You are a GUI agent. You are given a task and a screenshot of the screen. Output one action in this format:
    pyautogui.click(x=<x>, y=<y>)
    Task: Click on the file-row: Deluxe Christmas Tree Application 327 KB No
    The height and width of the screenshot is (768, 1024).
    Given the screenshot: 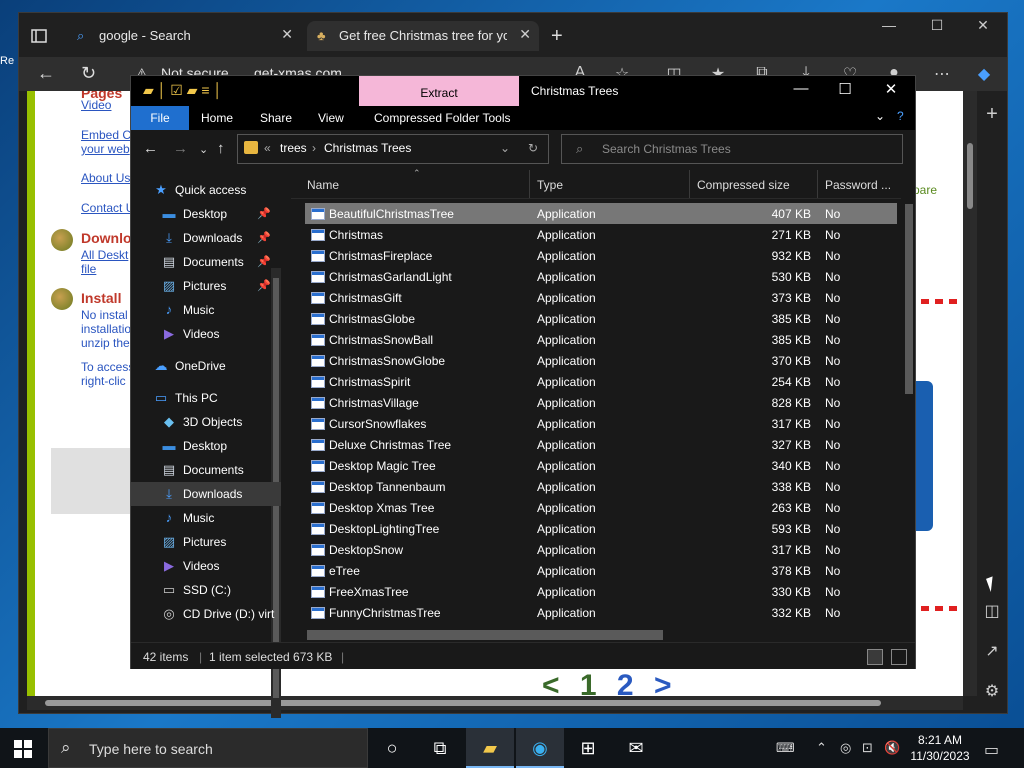 What is the action you would take?
    pyautogui.click(x=601, y=444)
    